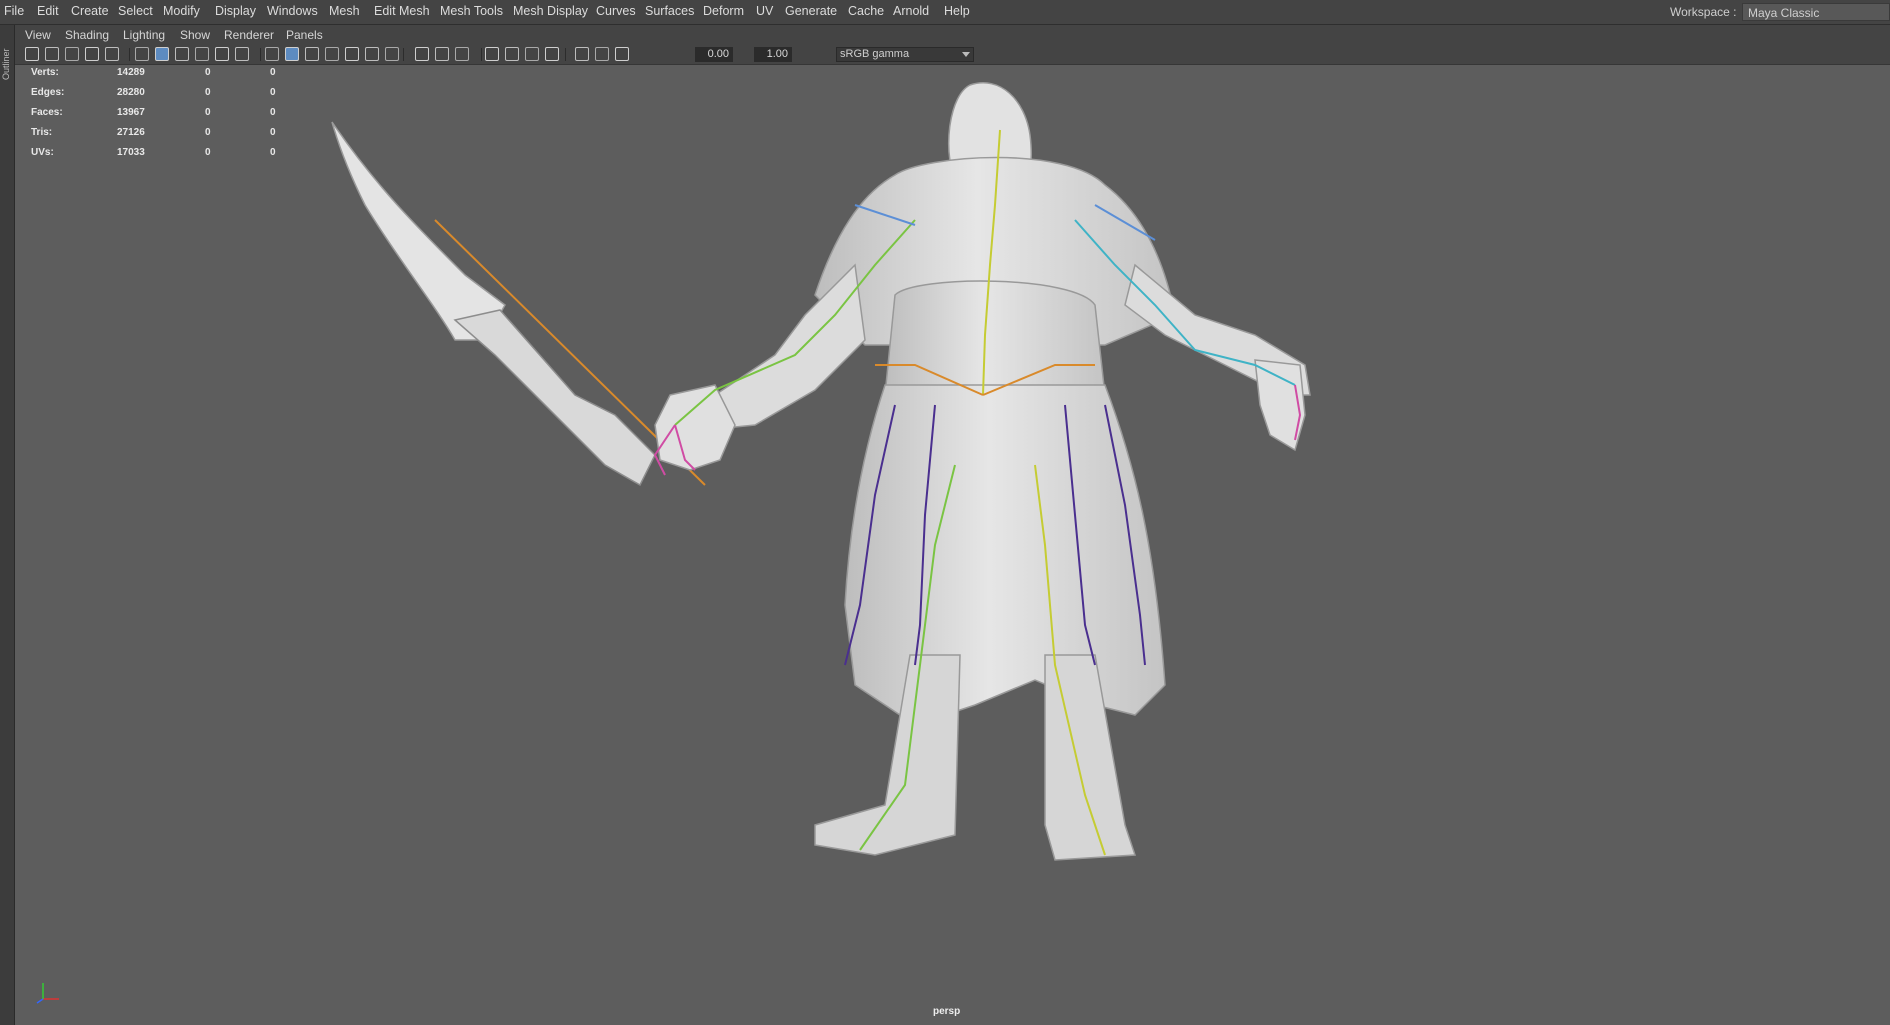 This screenshot has width=1890, height=1025. I want to click on resolution-gate-icon, so click(162, 54).